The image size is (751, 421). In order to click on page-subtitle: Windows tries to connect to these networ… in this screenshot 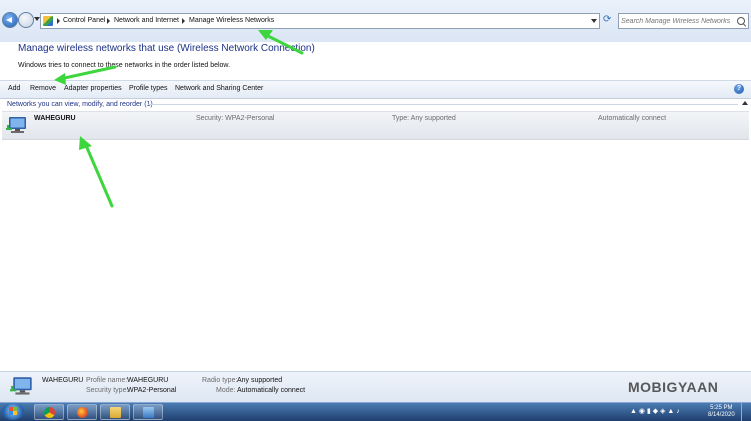, I will do `click(124, 65)`.